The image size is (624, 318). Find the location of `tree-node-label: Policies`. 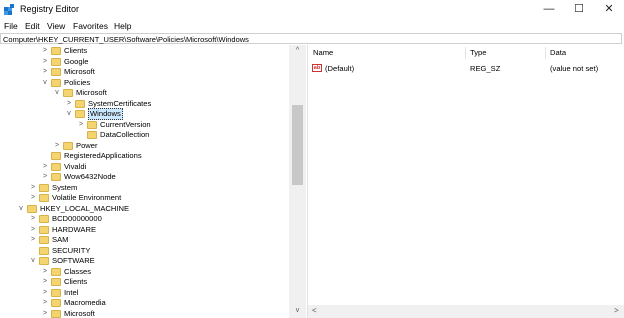

tree-node-label: Policies is located at coordinates (77, 83).